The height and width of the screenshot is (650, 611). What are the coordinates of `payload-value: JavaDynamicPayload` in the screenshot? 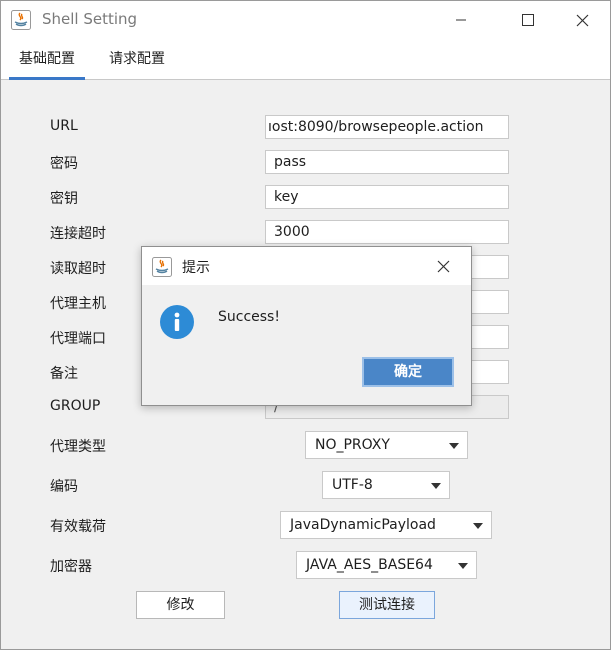 It's located at (363, 525).